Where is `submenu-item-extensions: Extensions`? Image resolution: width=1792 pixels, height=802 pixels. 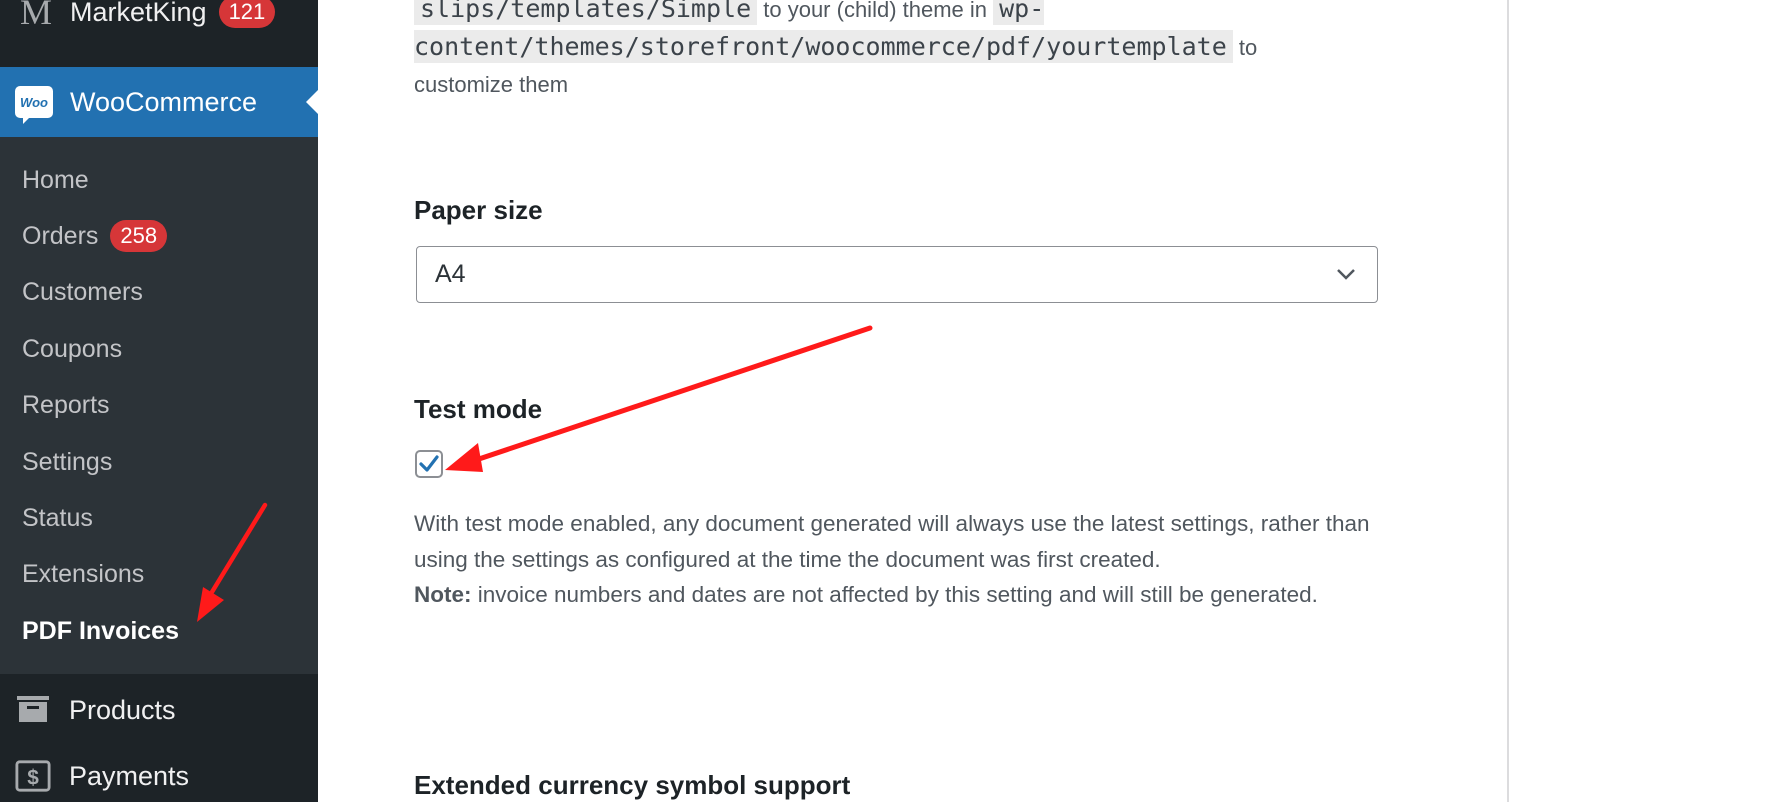
submenu-item-extensions: Extensions is located at coordinates (83, 574).